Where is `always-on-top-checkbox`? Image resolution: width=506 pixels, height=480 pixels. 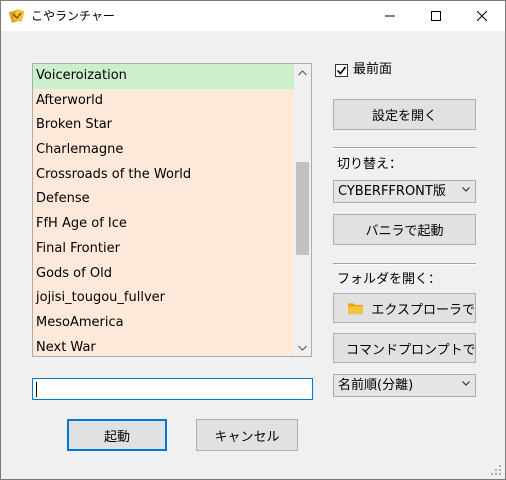 always-on-top-checkbox is located at coordinates (341, 70).